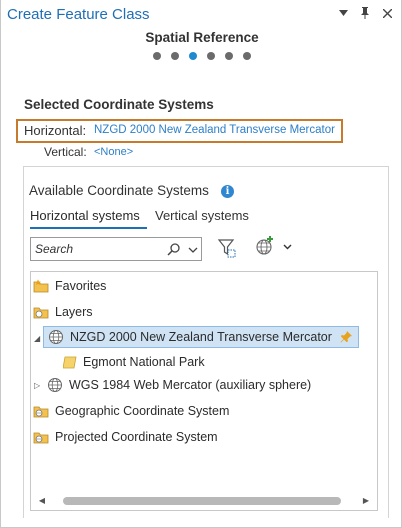  I want to click on tree-item-projected-coordinate-system: Projected Coordinate System, so click(125, 437).